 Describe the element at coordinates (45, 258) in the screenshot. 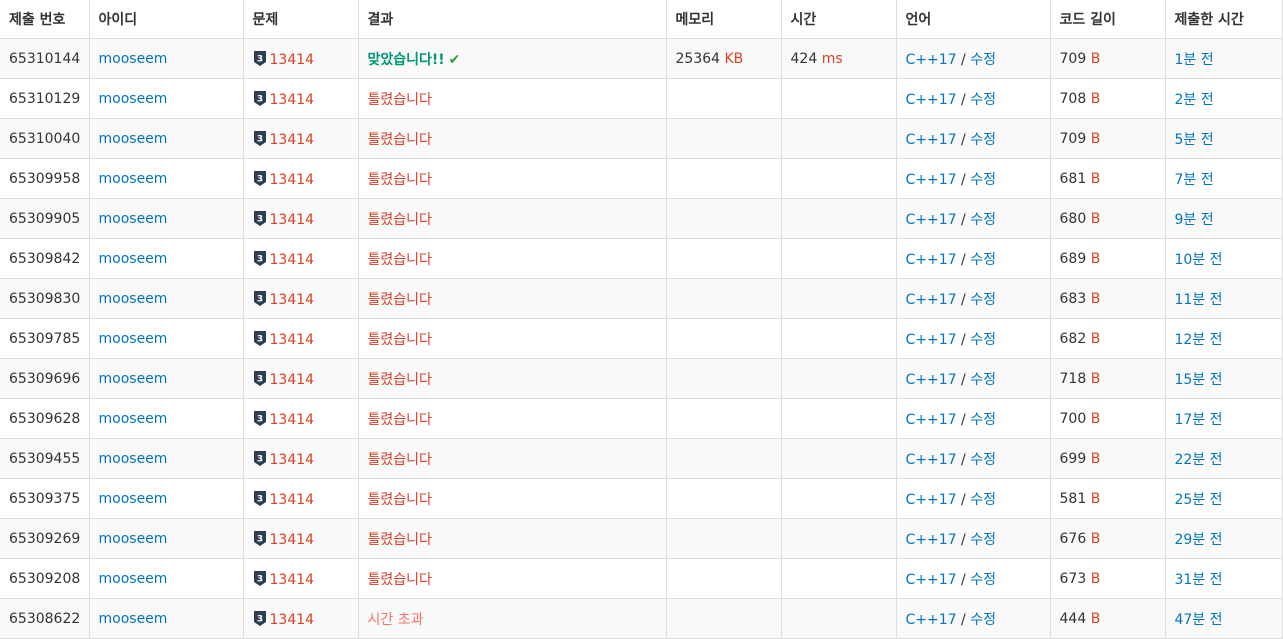

I see `submission-id: 65309842` at that location.